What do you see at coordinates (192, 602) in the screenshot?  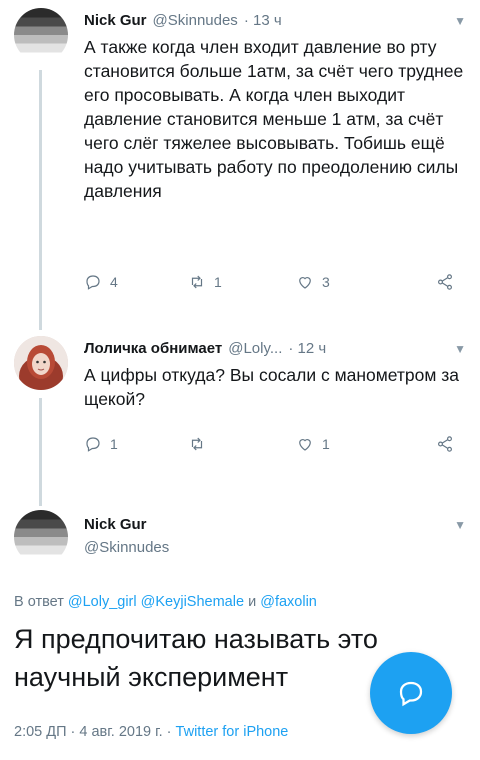 I see `mention-link: @KeyjiShemale` at bounding box center [192, 602].